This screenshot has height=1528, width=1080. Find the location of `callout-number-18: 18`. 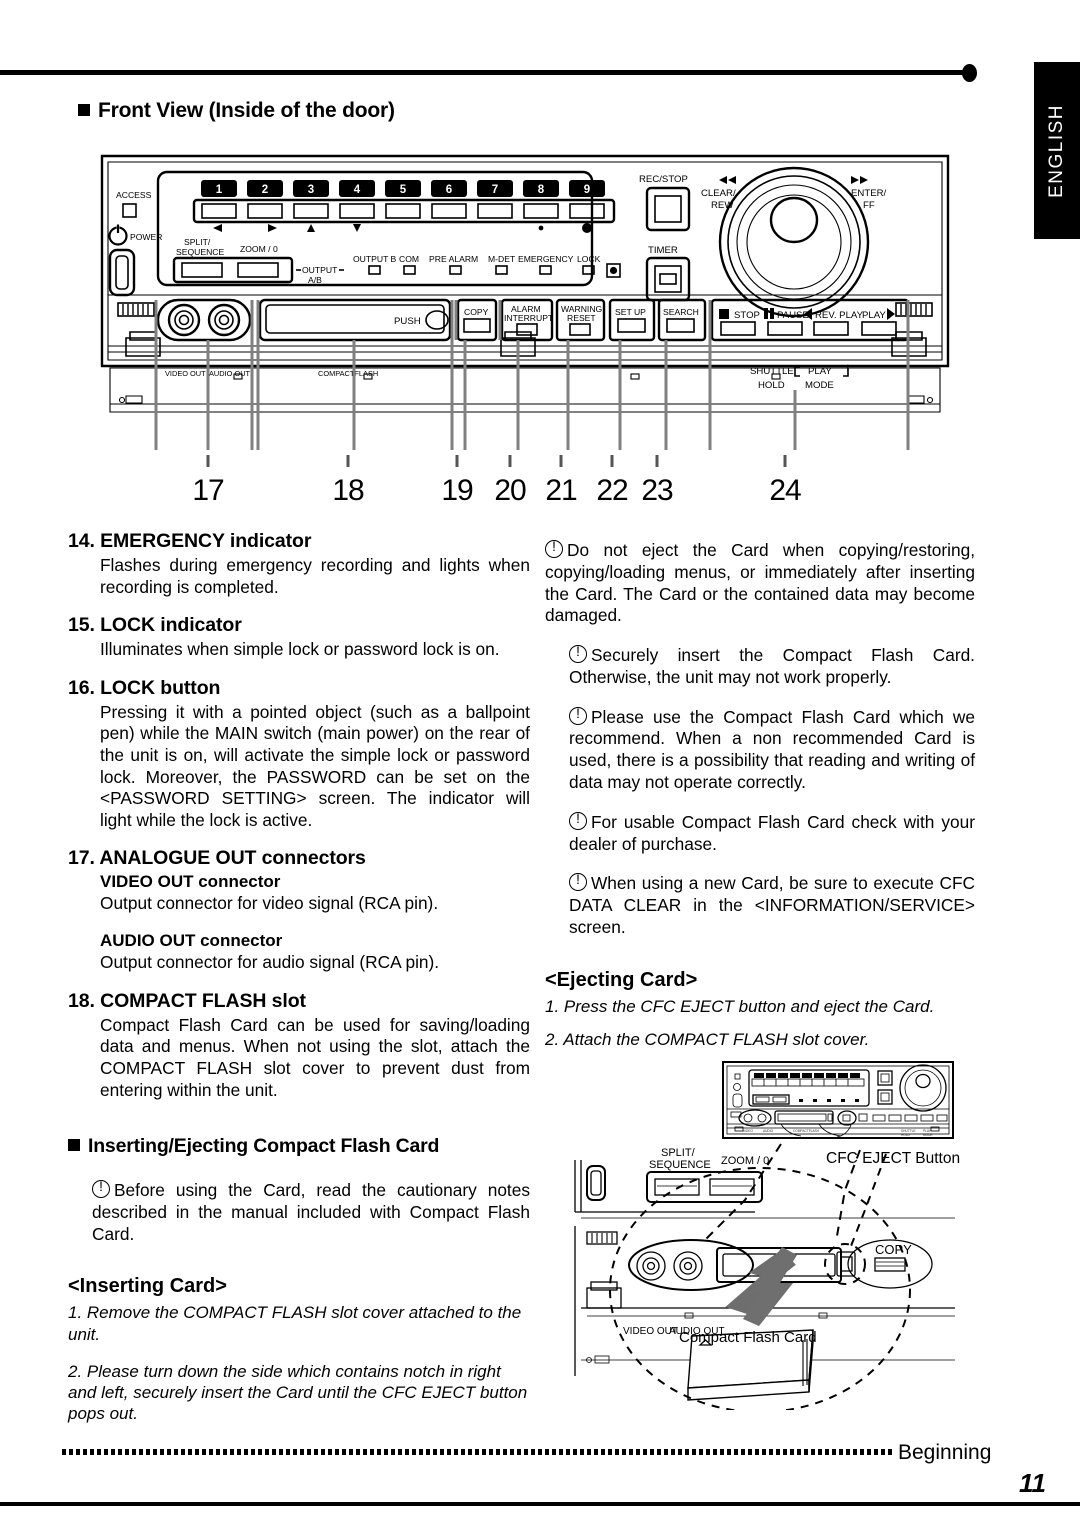

callout-number-18: 18 is located at coordinates (348, 490).